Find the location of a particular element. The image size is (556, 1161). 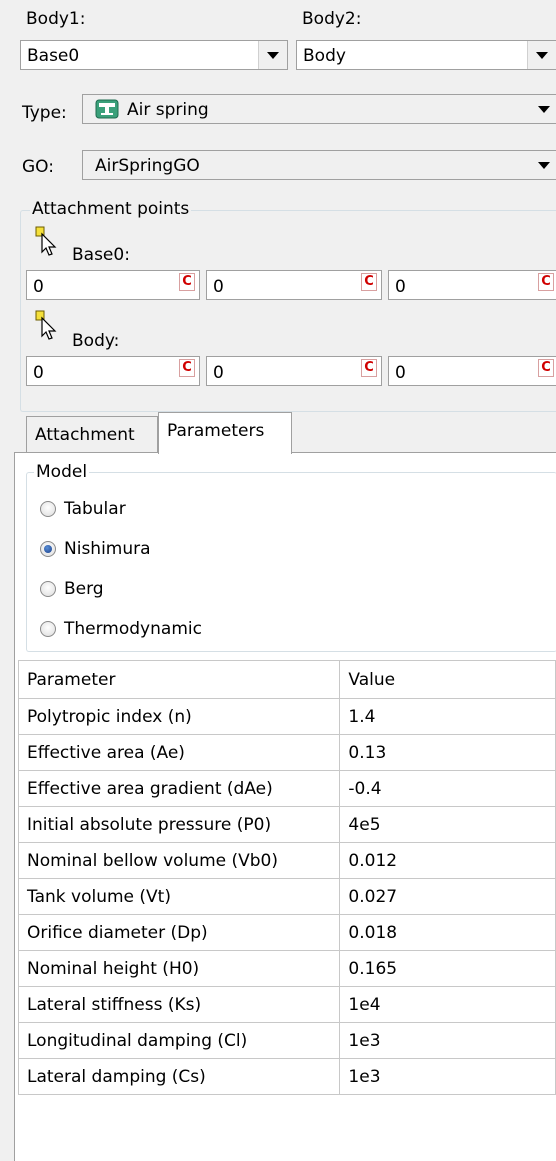

table-row: Longitudinal damping (Cl) 1e3 is located at coordinates (286, 1040).